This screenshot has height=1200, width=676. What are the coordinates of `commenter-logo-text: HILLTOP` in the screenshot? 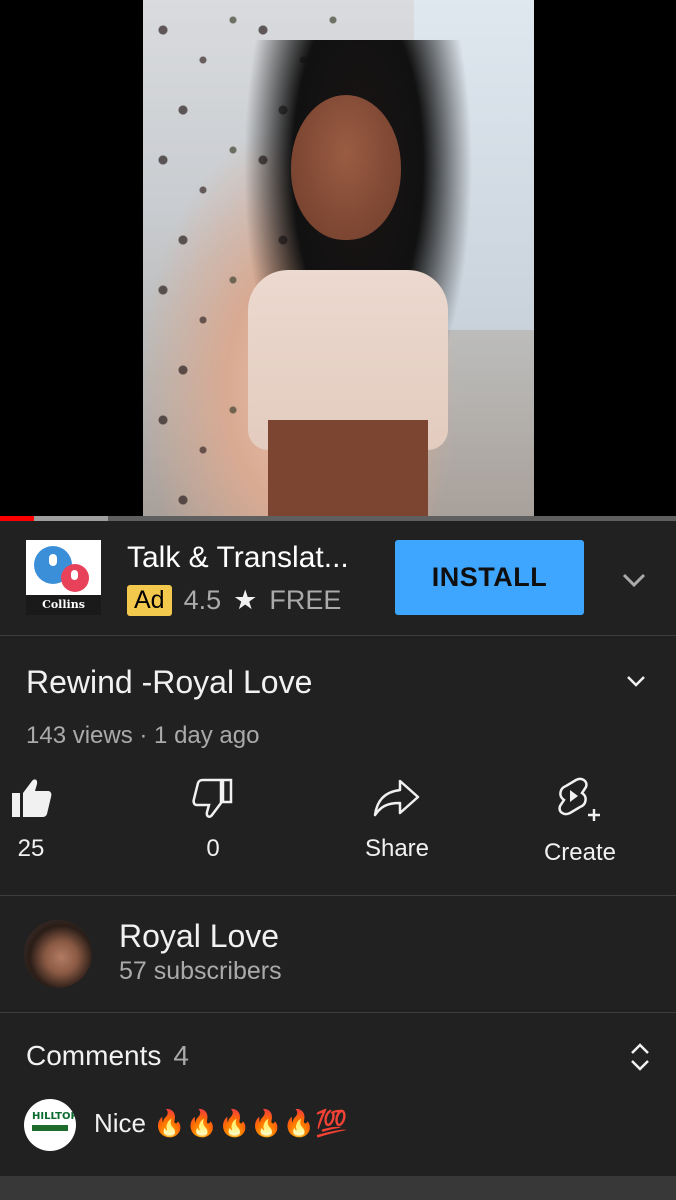 It's located at (54, 1116).